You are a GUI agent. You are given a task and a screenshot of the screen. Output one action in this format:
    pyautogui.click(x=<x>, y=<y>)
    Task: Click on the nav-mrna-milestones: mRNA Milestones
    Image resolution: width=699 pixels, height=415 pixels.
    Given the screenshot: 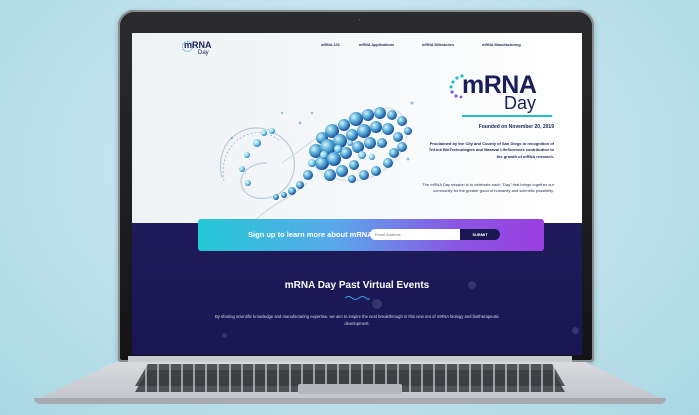 What is the action you would take?
    pyautogui.click(x=438, y=45)
    